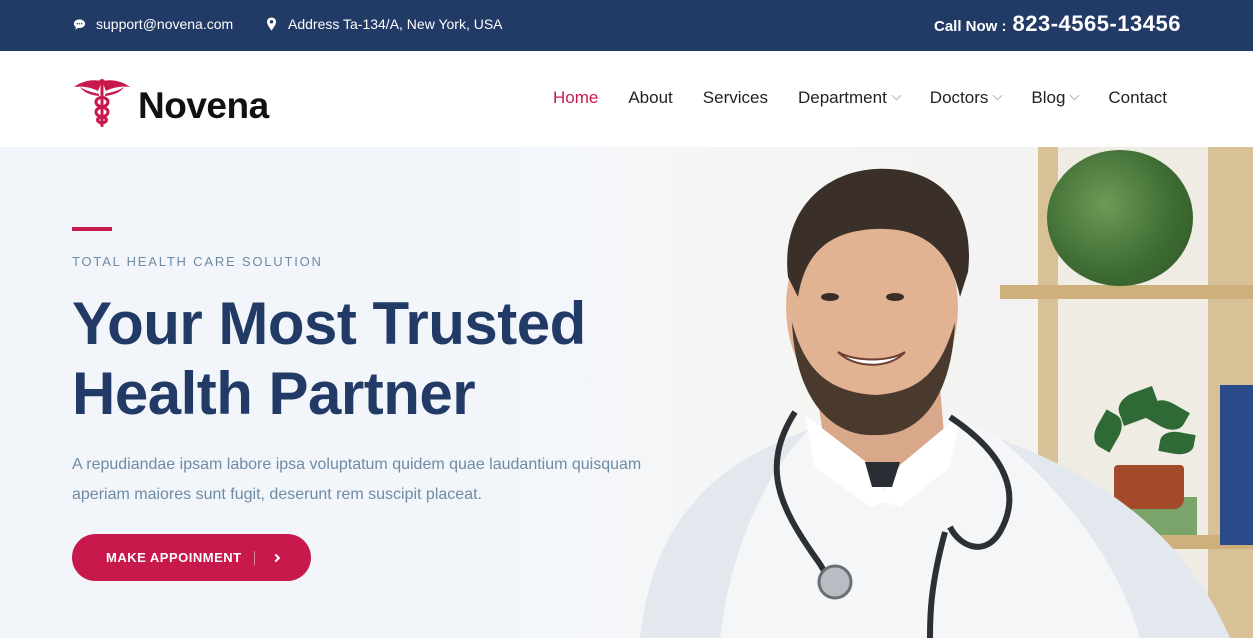 Image resolution: width=1253 pixels, height=638 pixels. I want to click on cta-separator, so click(254, 557).